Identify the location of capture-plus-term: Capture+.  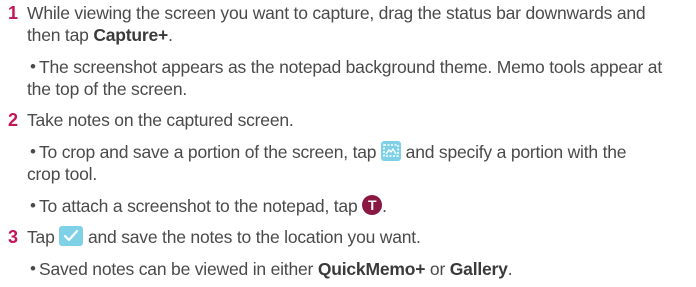
(131, 35).